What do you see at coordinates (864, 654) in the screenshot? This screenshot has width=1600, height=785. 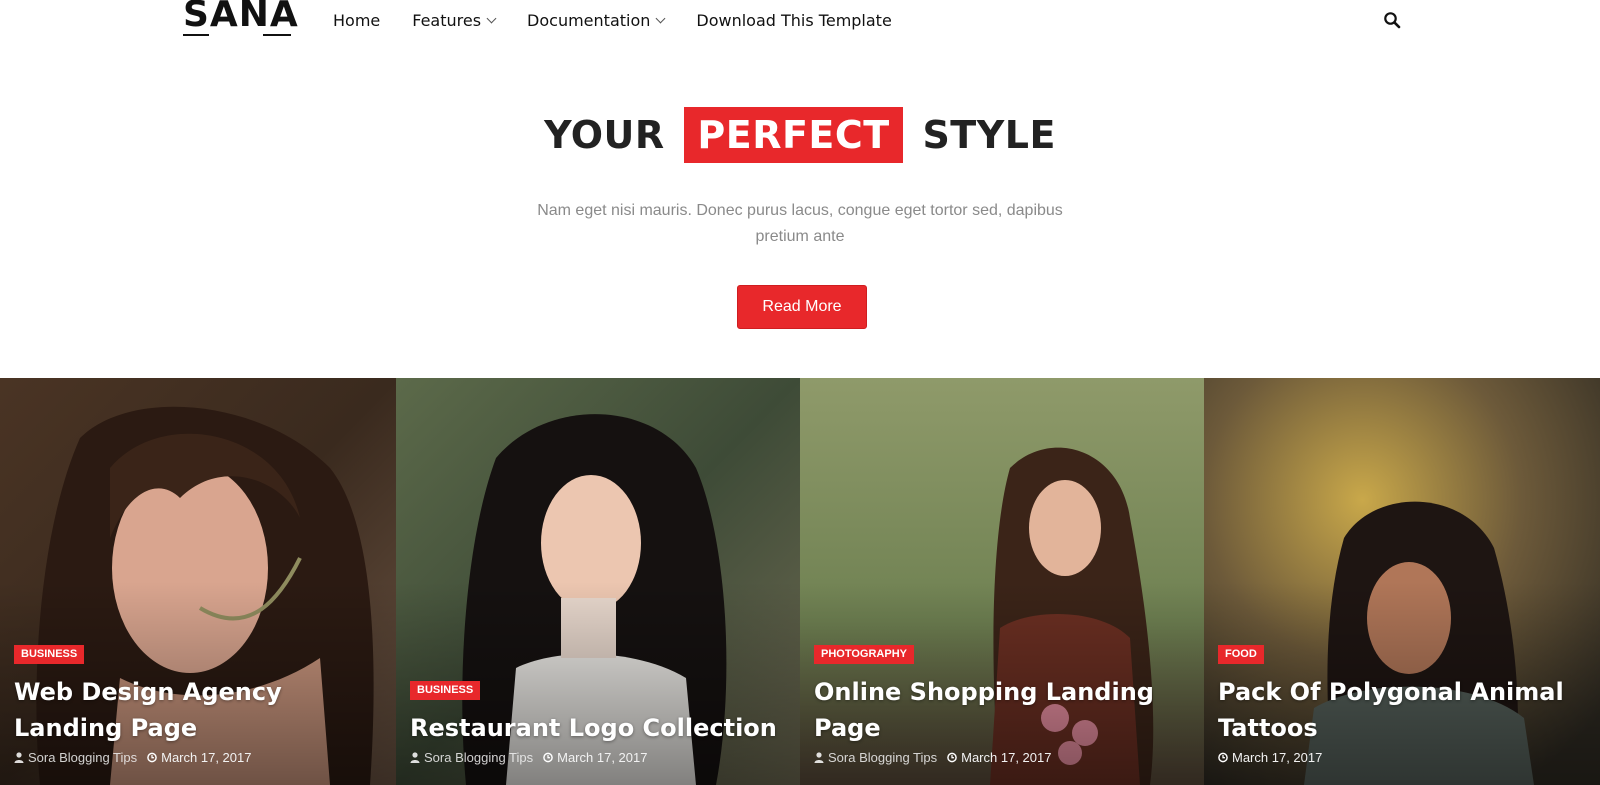 I see `category-badge: PHOTOGRAPHY` at bounding box center [864, 654].